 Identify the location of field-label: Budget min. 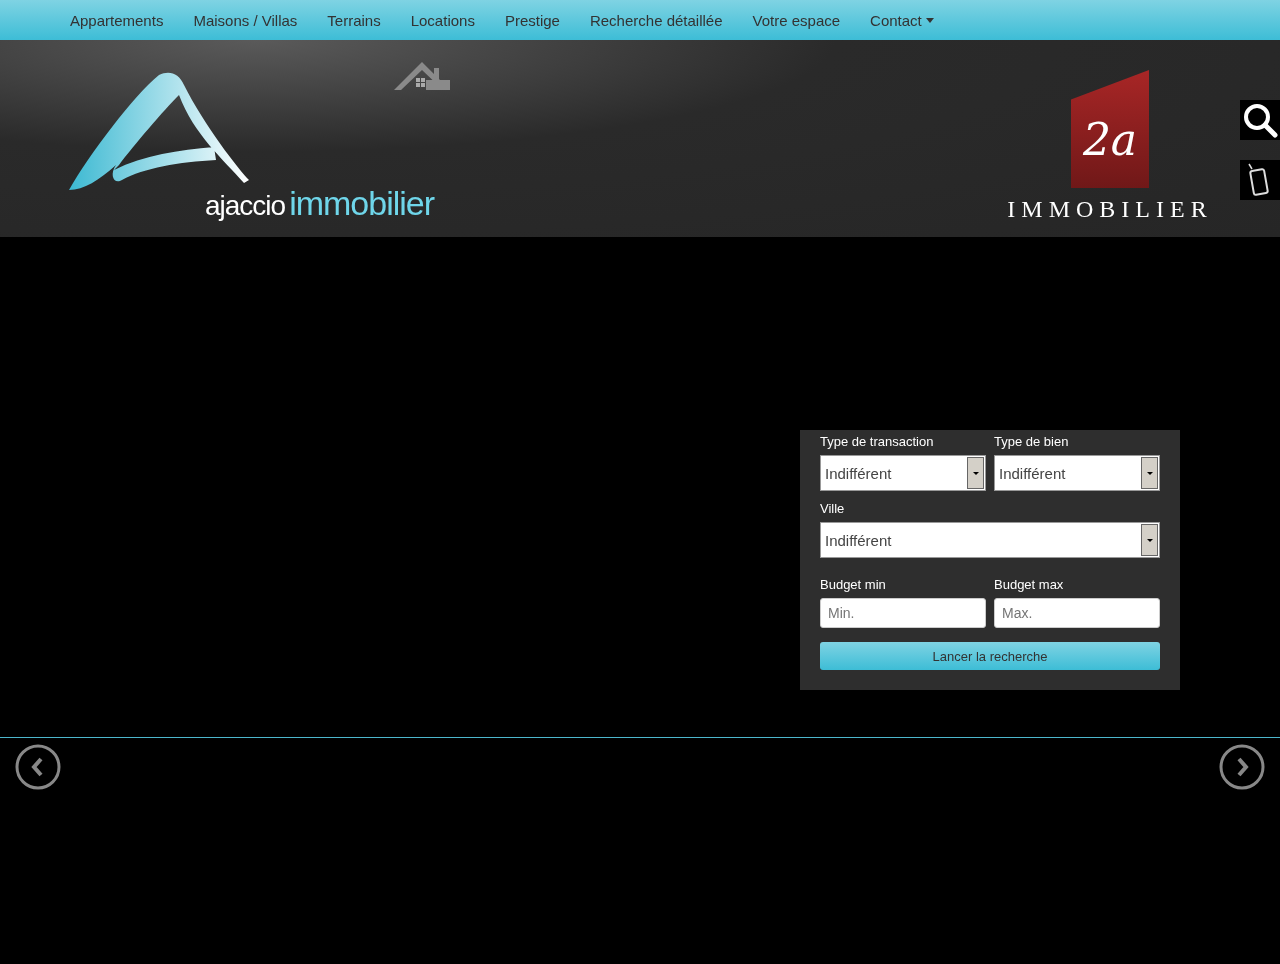
(853, 585).